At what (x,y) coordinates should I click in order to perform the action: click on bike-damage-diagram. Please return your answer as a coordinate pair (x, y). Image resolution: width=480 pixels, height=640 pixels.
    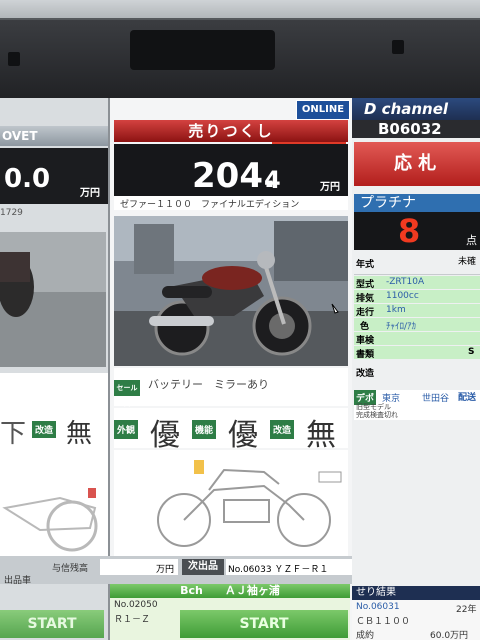
    Looking at the image, I should click on (231, 504).